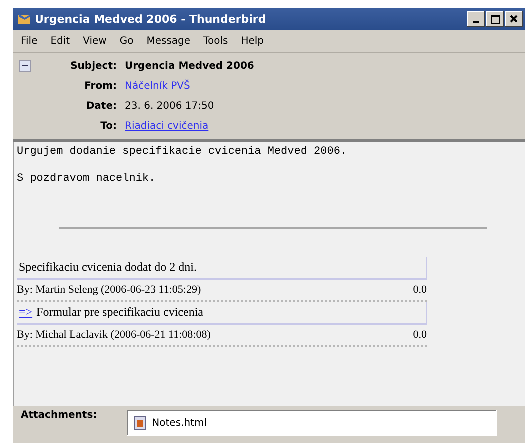 Image resolution: width=525 pixels, height=443 pixels. What do you see at coordinates (26, 312) in the screenshot?
I see `note-link: =>` at bounding box center [26, 312].